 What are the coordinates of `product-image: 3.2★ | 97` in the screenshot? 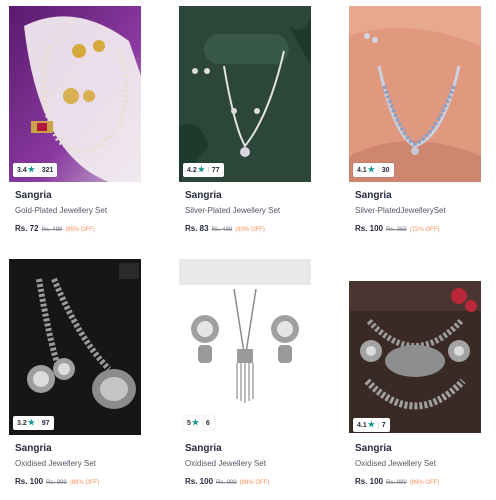 It's located at (75, 347).